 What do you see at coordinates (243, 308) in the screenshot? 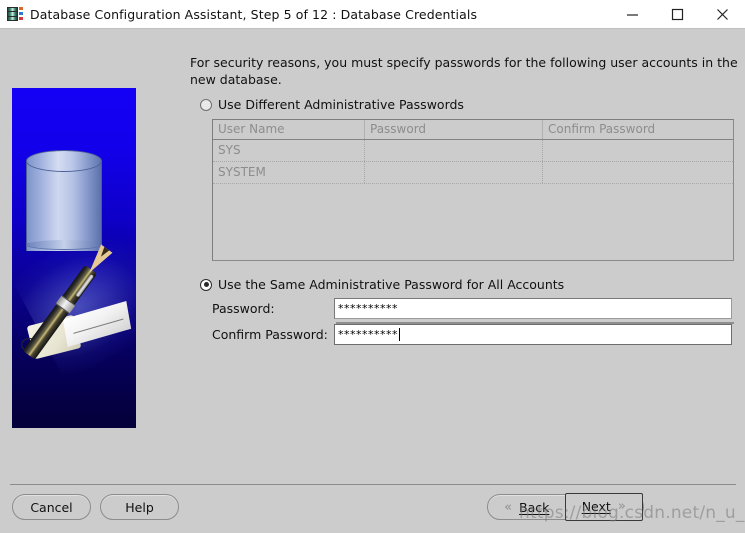
I see `password-label: Password:` at bounding box center [243, 308].